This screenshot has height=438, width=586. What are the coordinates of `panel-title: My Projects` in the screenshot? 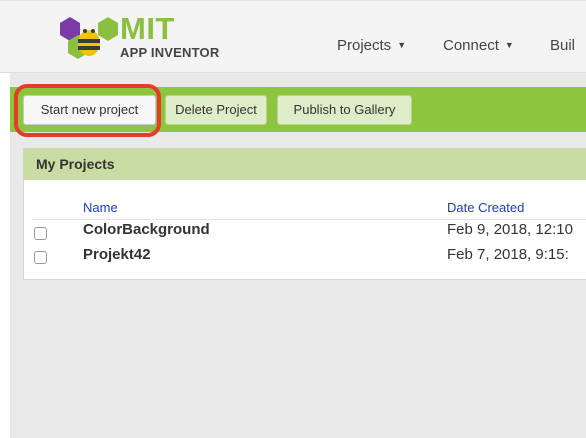 It's located at (75, 164).